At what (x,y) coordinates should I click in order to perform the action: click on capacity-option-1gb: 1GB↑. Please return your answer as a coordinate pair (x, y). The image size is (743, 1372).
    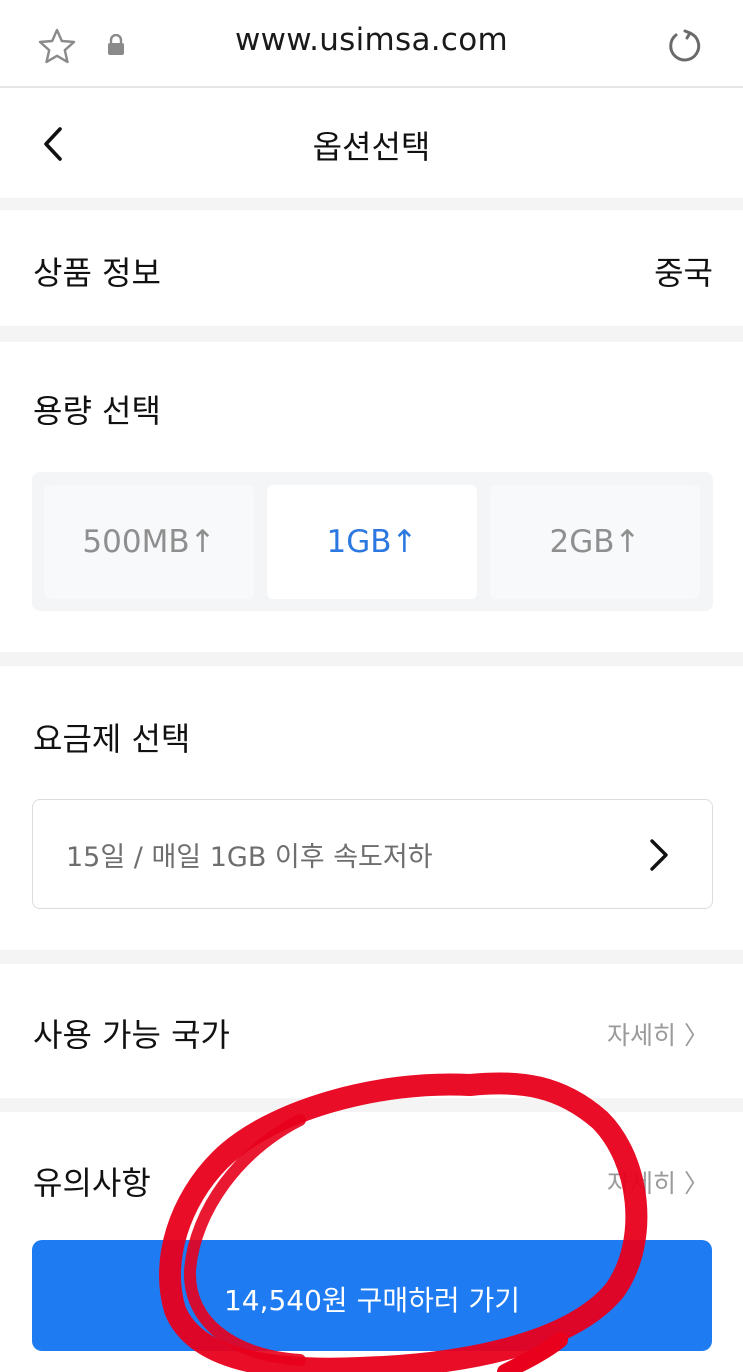
    Looking at the image, I should click on (372, 542).